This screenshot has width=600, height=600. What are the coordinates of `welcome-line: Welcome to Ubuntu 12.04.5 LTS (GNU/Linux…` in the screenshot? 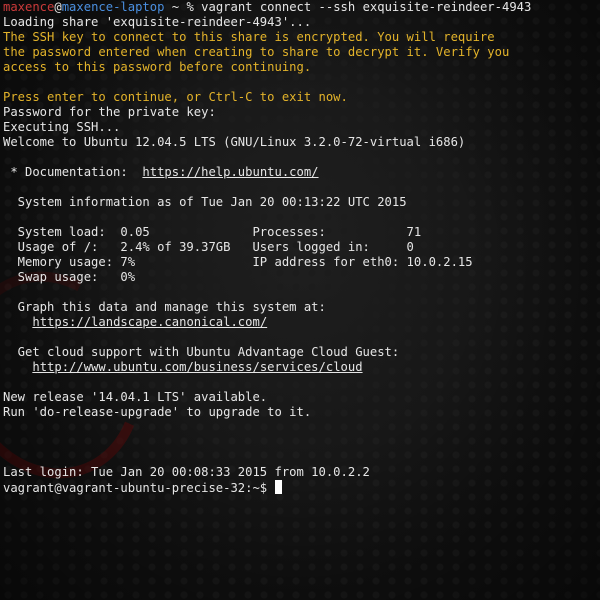 It's located at (234, 142).